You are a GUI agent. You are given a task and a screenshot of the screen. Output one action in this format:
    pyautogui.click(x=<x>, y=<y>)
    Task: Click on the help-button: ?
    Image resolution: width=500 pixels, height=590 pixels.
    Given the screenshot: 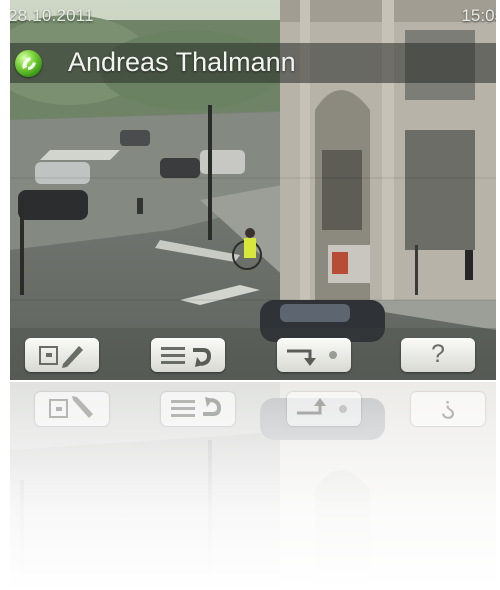 What is the action you would take?
    pyautogui.click(x=438, y=355)
    